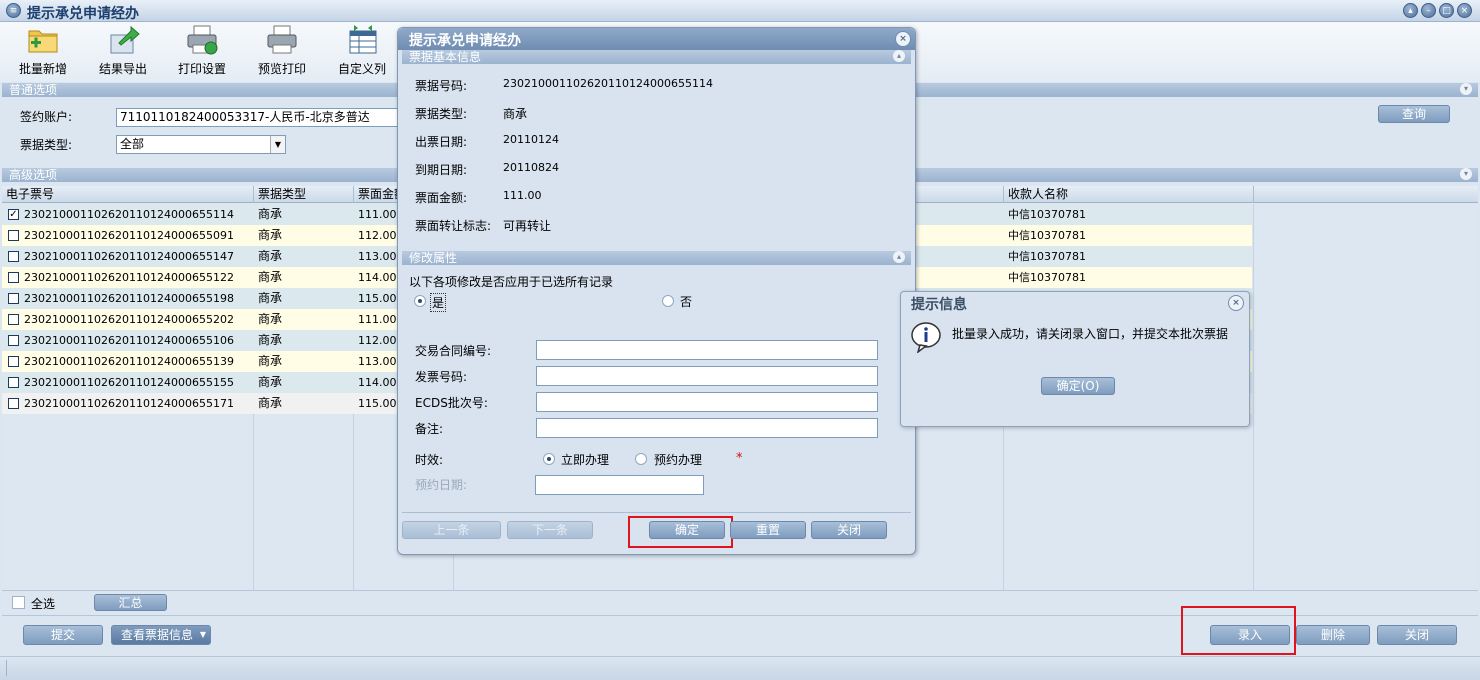 Image resolution: width=1480 pixels, height=680 pixels. What do you see at coordinates (445, 57) in the screenshot?
I see `basic-info-title: 票据基本信息` at bounding box center [445, 57].